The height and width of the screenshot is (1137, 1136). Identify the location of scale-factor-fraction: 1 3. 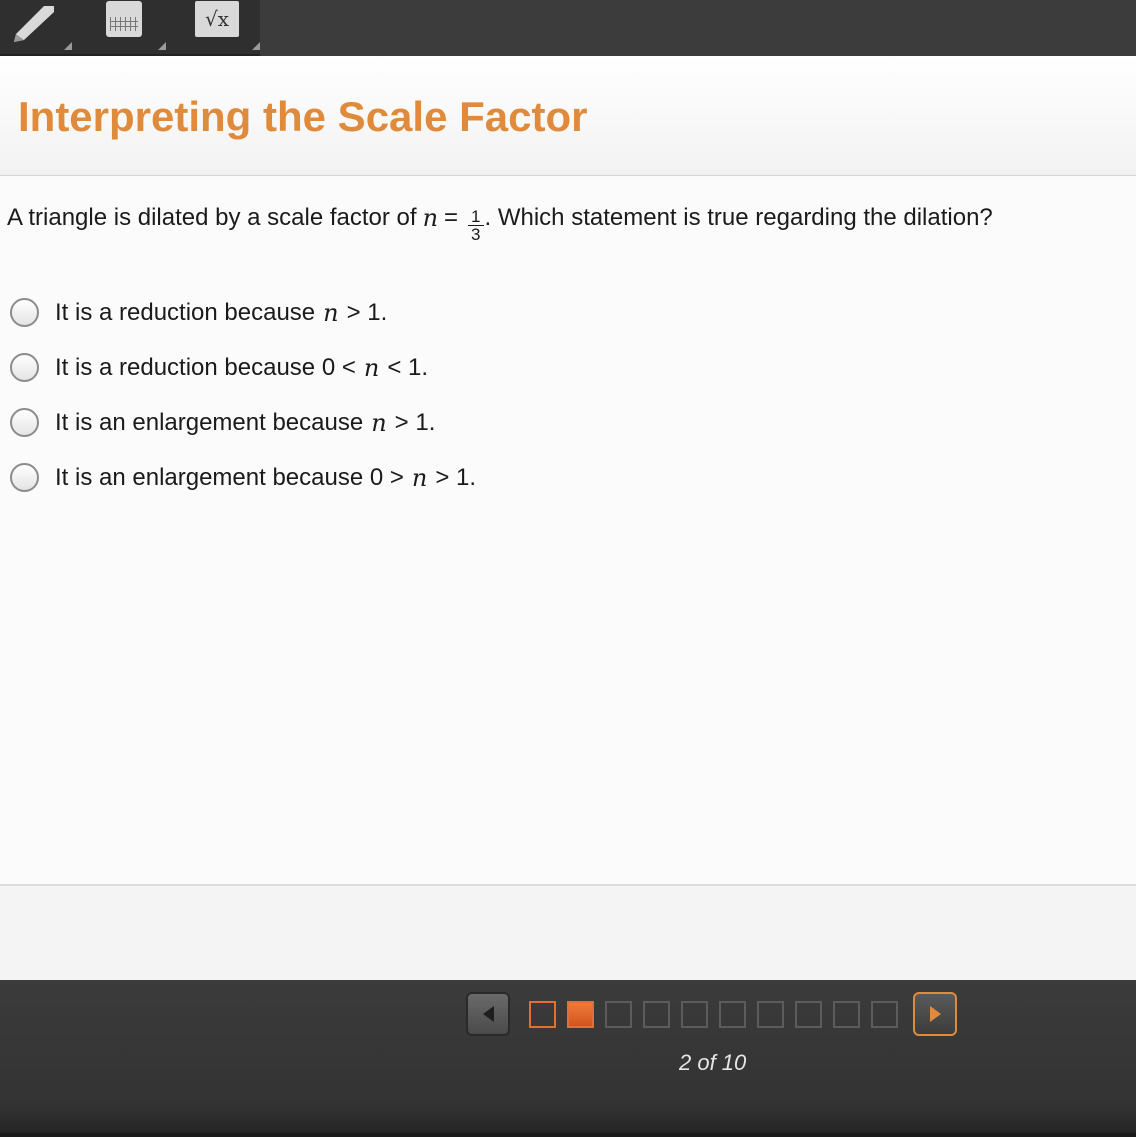
(476, 226).